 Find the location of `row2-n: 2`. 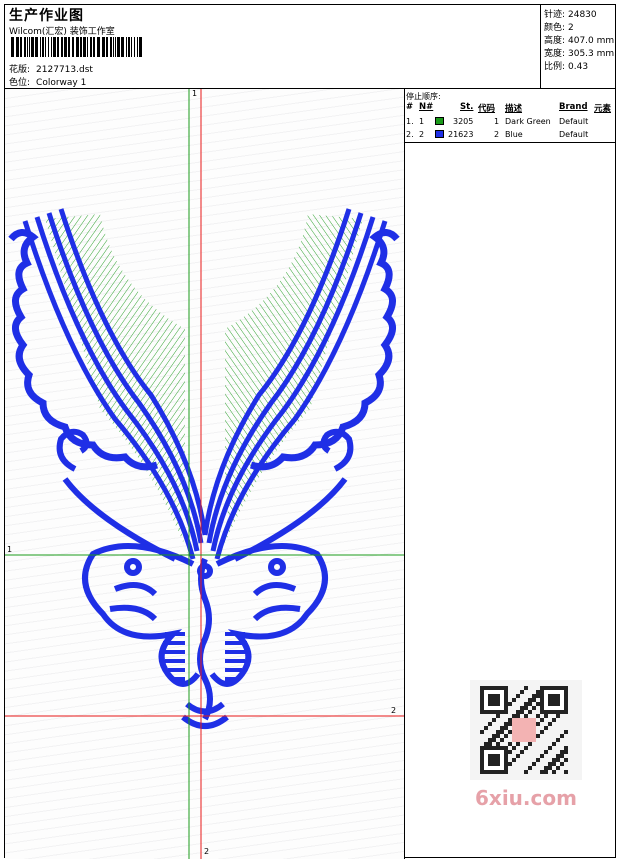

row2-n: 2 is located at coordinates (422, 134).